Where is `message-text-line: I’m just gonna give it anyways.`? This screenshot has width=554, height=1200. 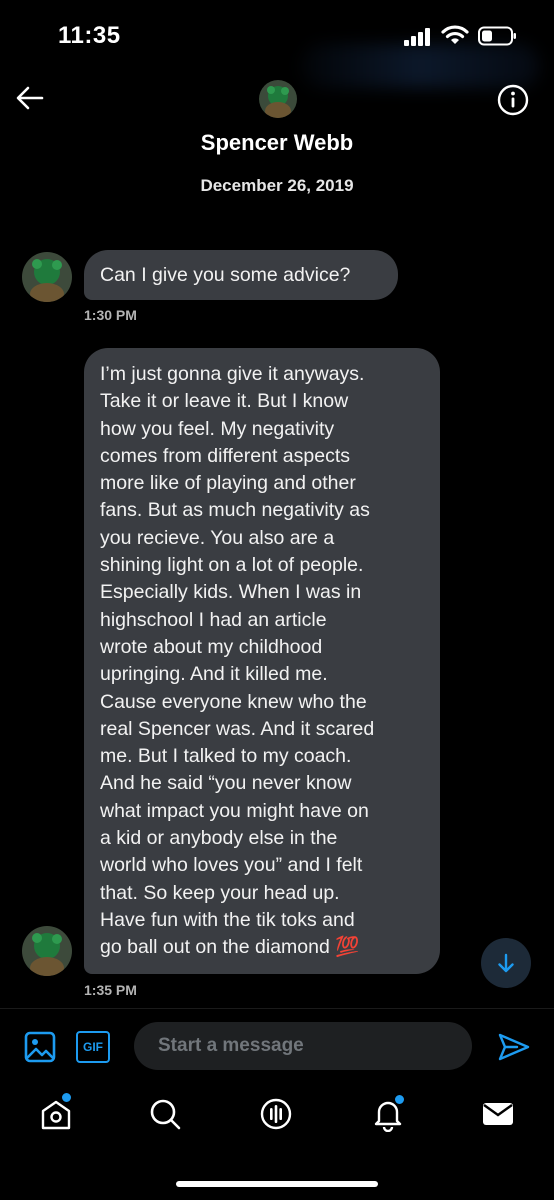
message-text-line: I’m just gonna give it anyways. is located at coordinates (232, 374).